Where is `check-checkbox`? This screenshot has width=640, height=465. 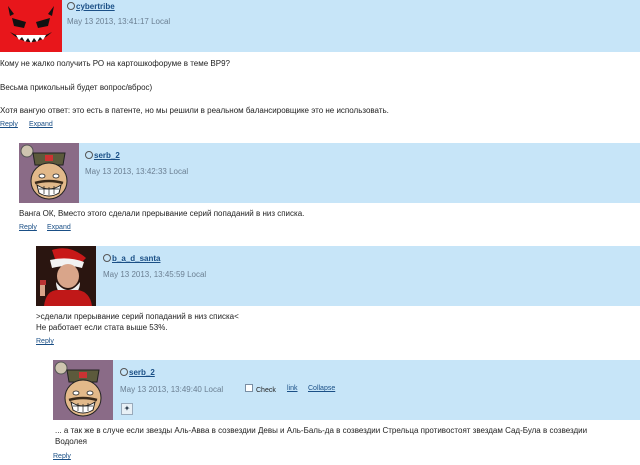
check-checkbox is located at coordinates (249, 388).